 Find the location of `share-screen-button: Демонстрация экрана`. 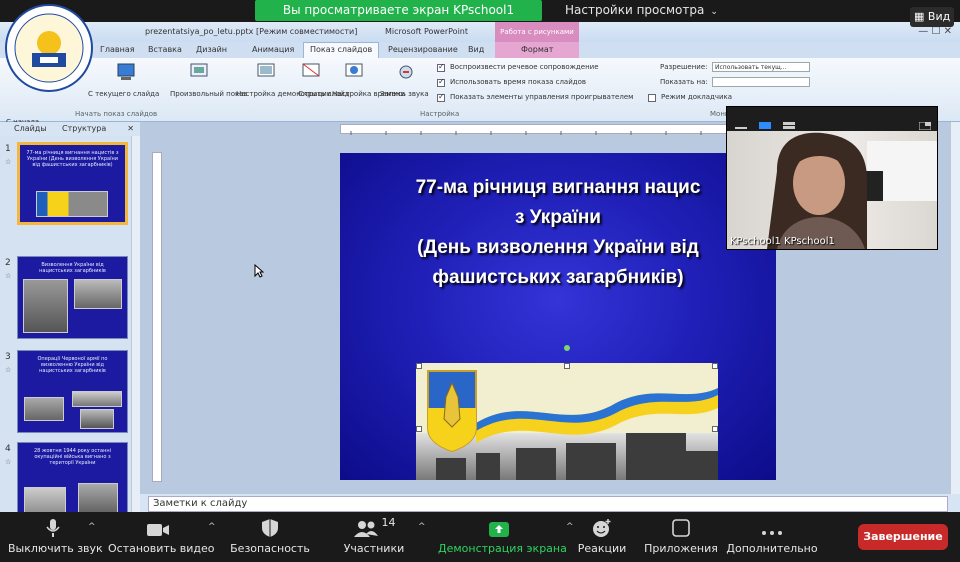

share-screen-button: Демонстрация экрана is located at coordinates (502, 537).